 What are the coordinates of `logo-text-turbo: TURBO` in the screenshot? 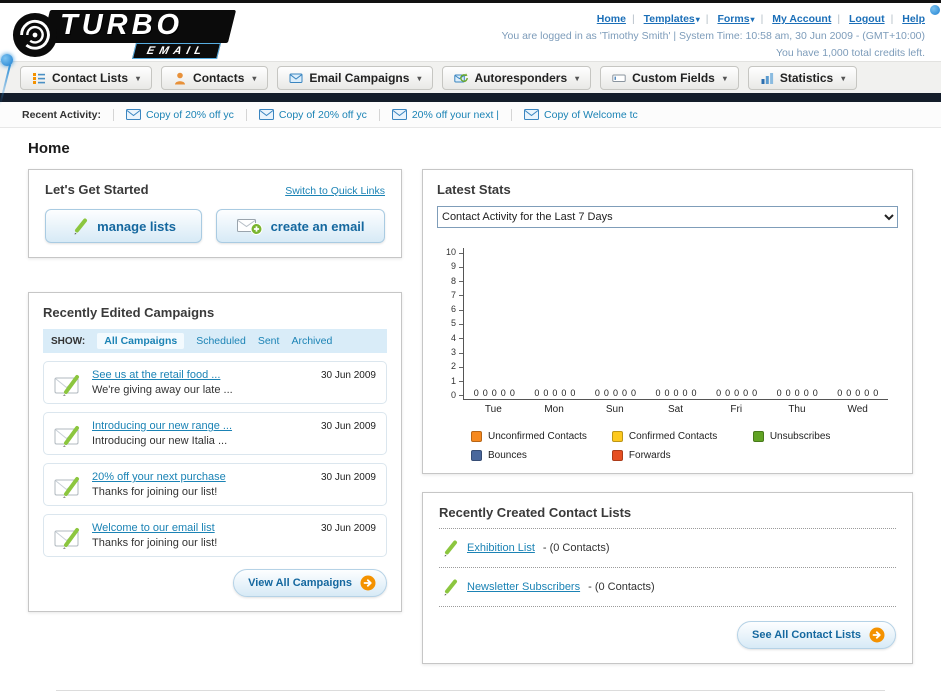 It's located at (122, 25).